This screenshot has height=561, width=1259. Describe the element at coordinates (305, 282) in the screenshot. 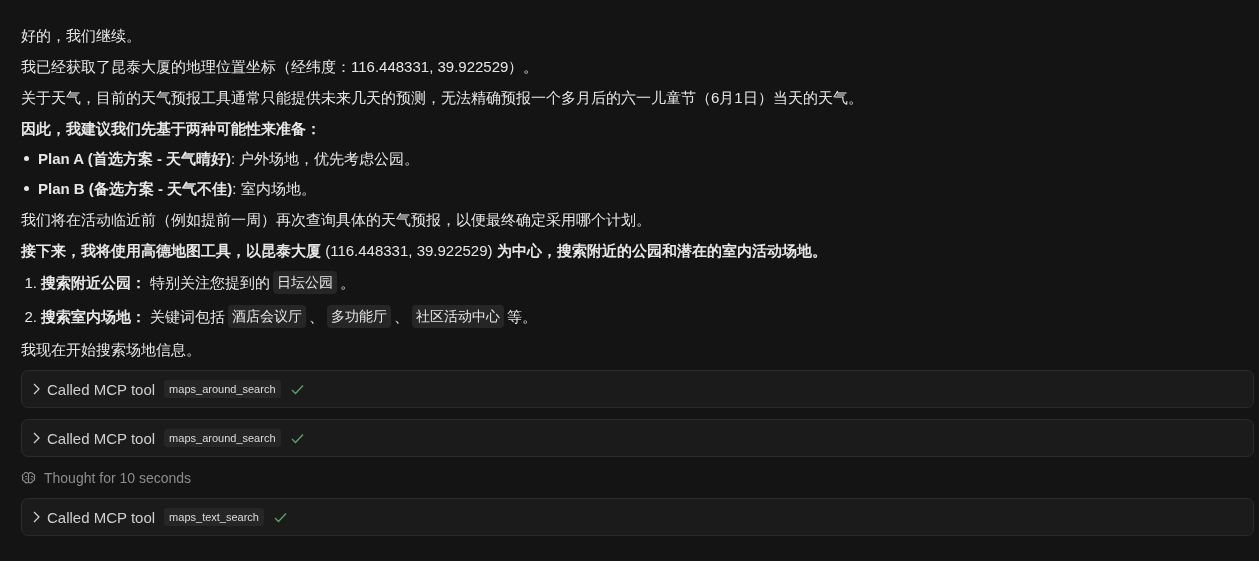

I see `inline-code: 日坛公园` at that location.